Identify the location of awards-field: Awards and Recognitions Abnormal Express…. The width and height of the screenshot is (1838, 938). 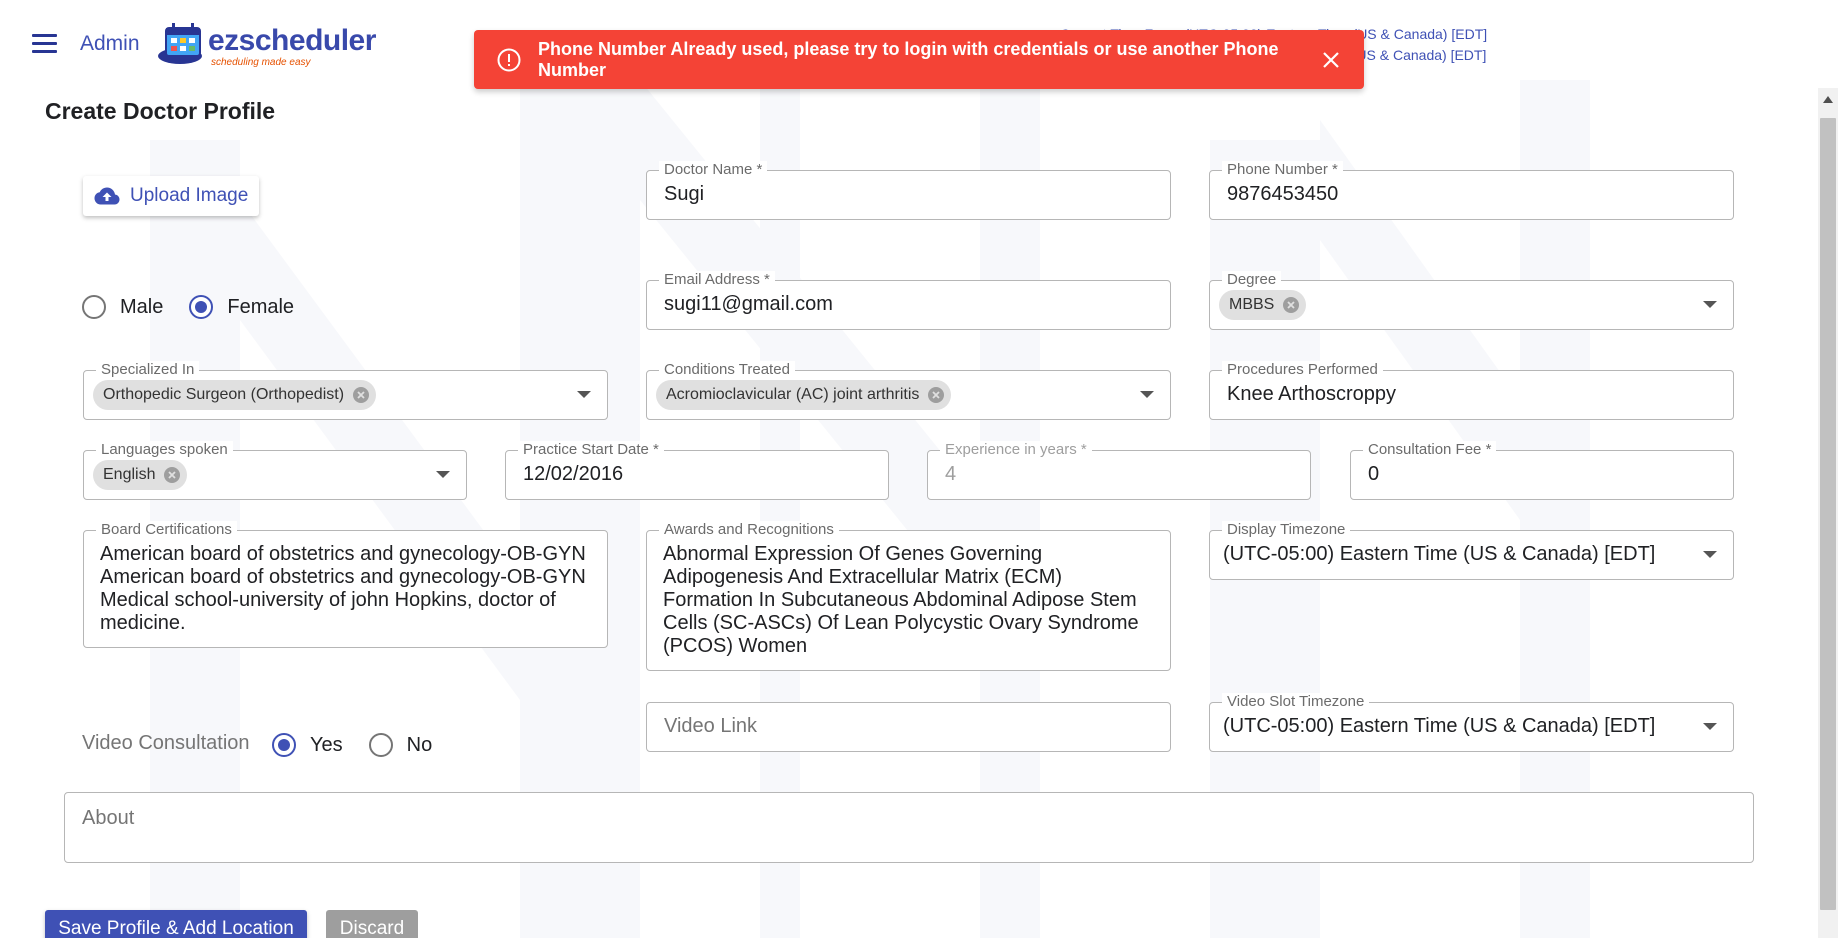
(908, 596).